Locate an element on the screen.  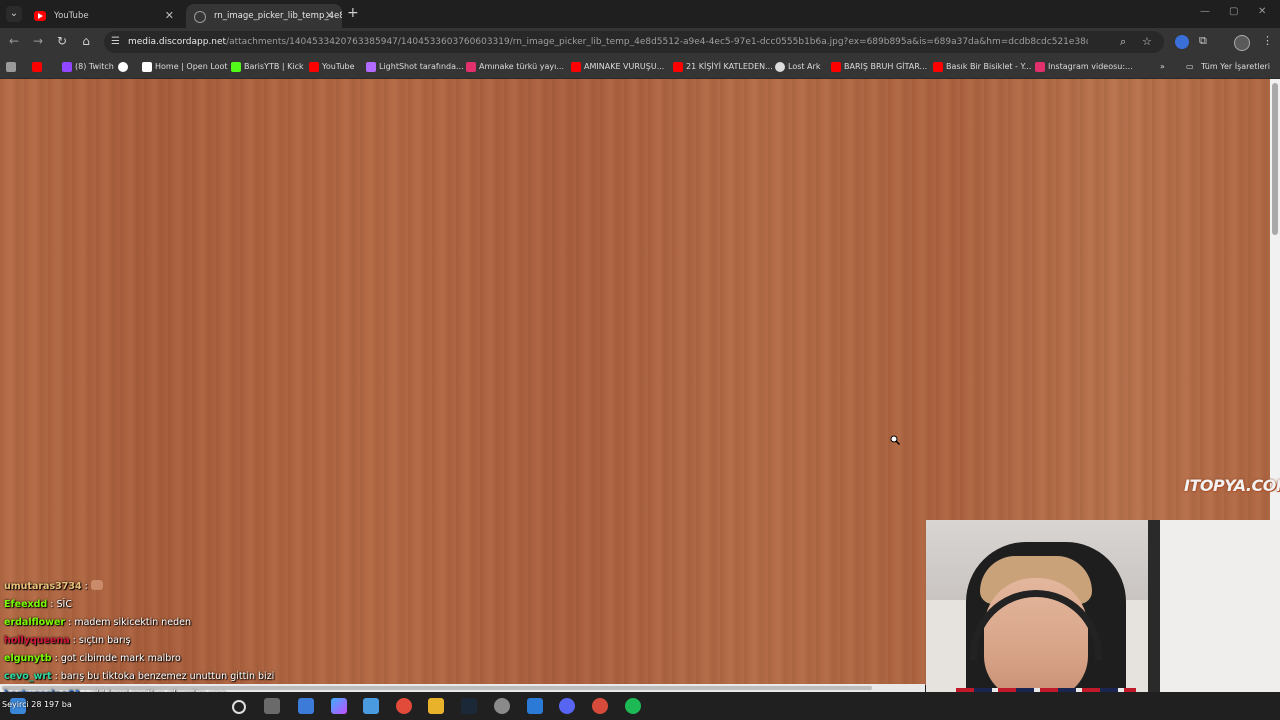
scrollbar-thumb is located at coordinates (1275, 159).